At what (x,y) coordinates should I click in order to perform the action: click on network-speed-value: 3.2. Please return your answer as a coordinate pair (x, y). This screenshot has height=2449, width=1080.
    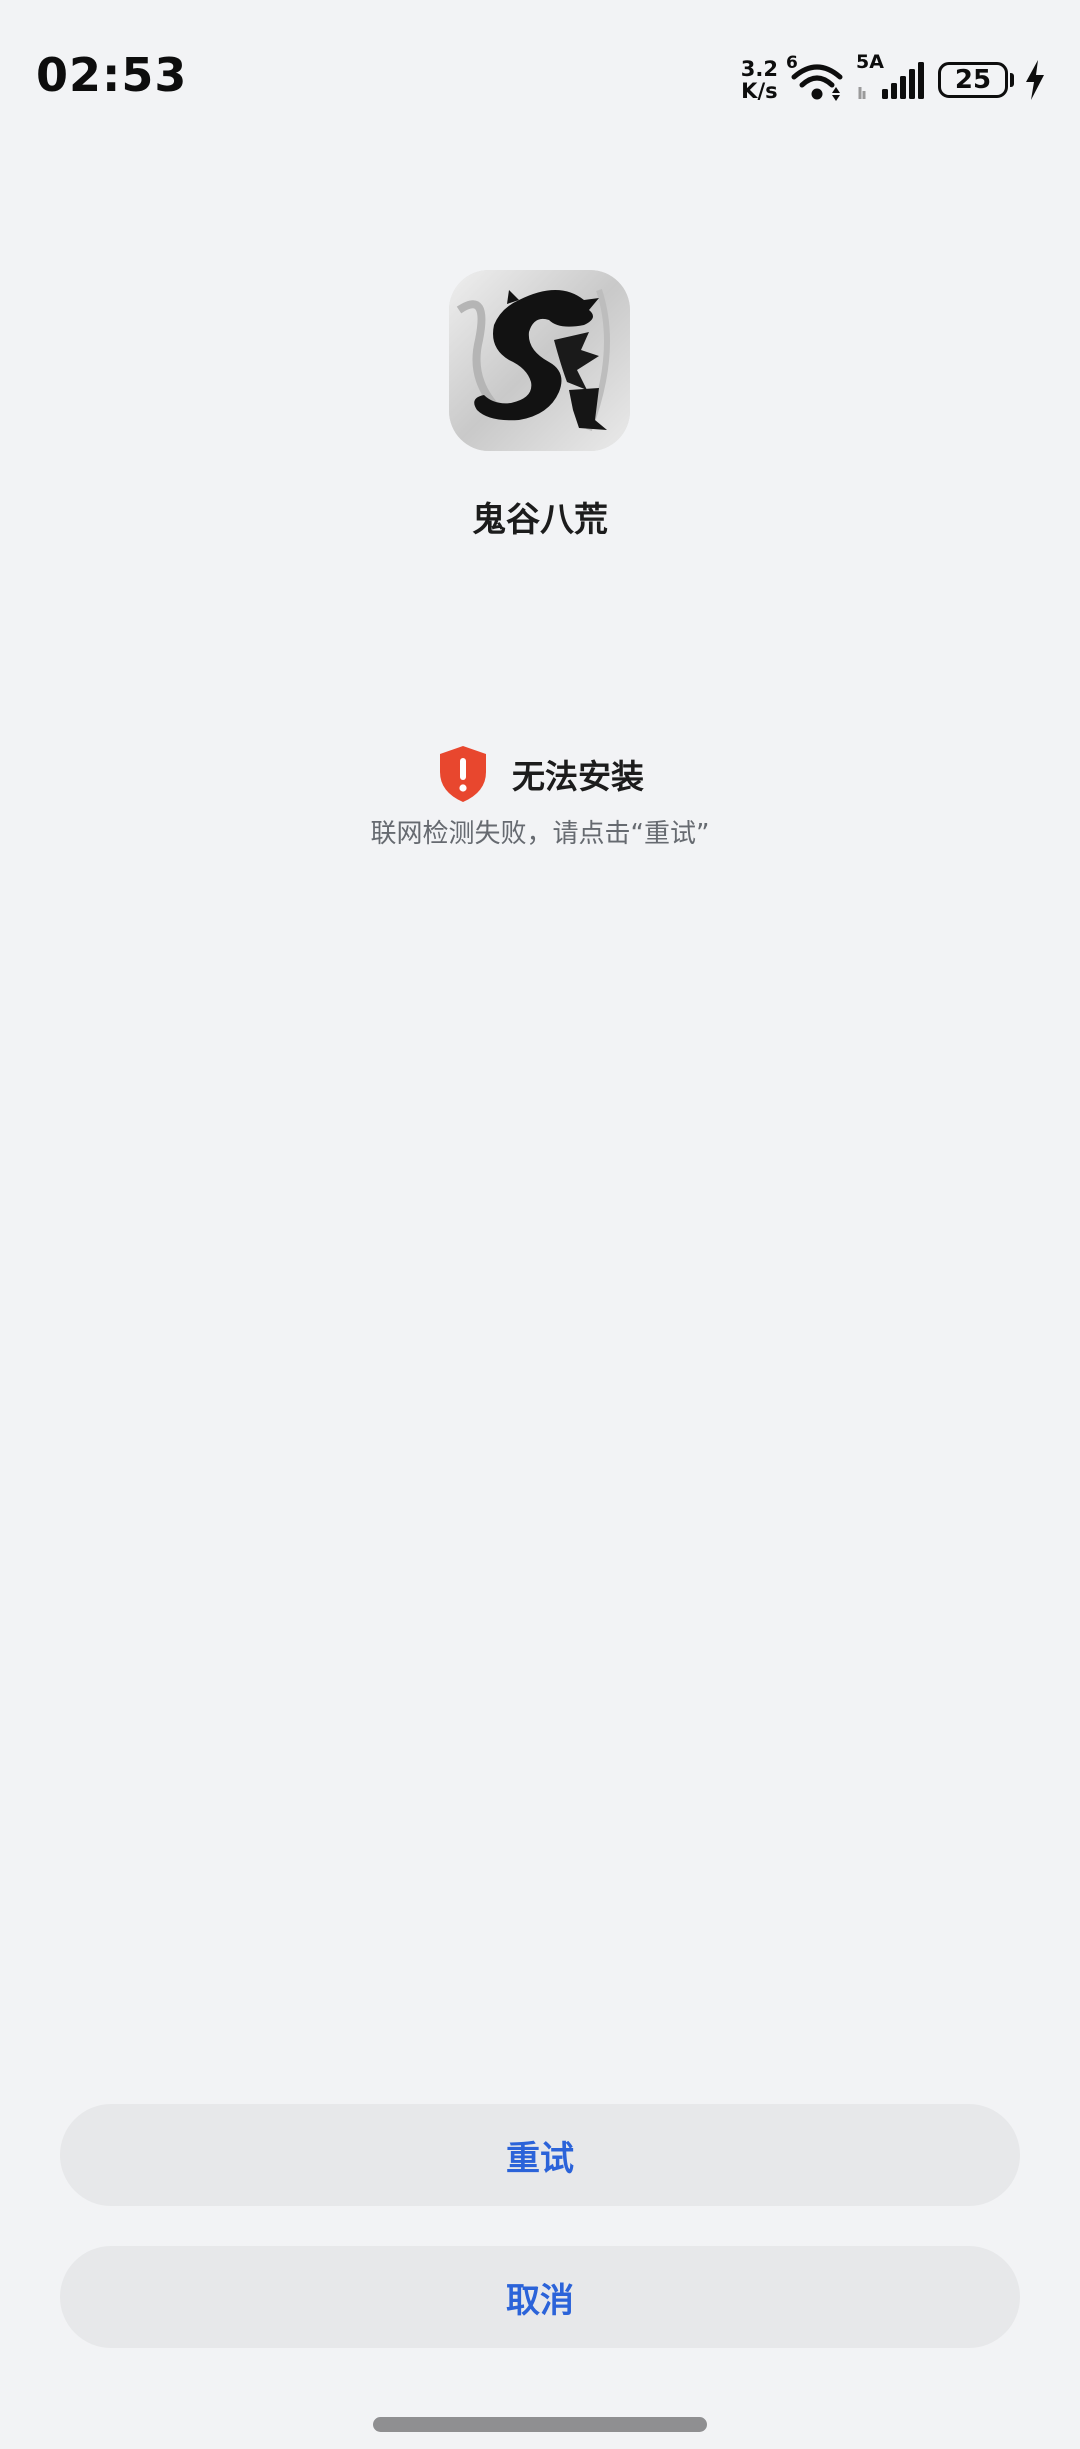
    Looking at the image, I should click on (759, 69).